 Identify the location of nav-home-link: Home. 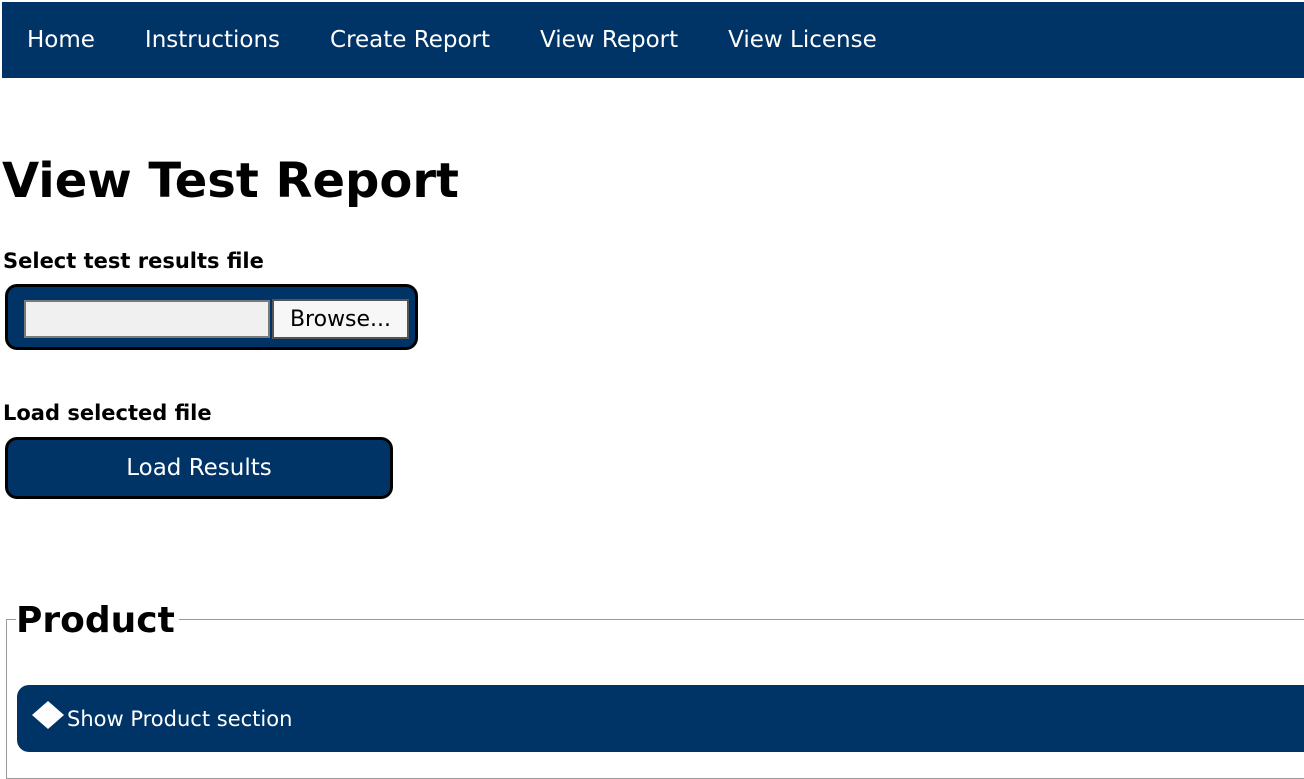
(61, 40).